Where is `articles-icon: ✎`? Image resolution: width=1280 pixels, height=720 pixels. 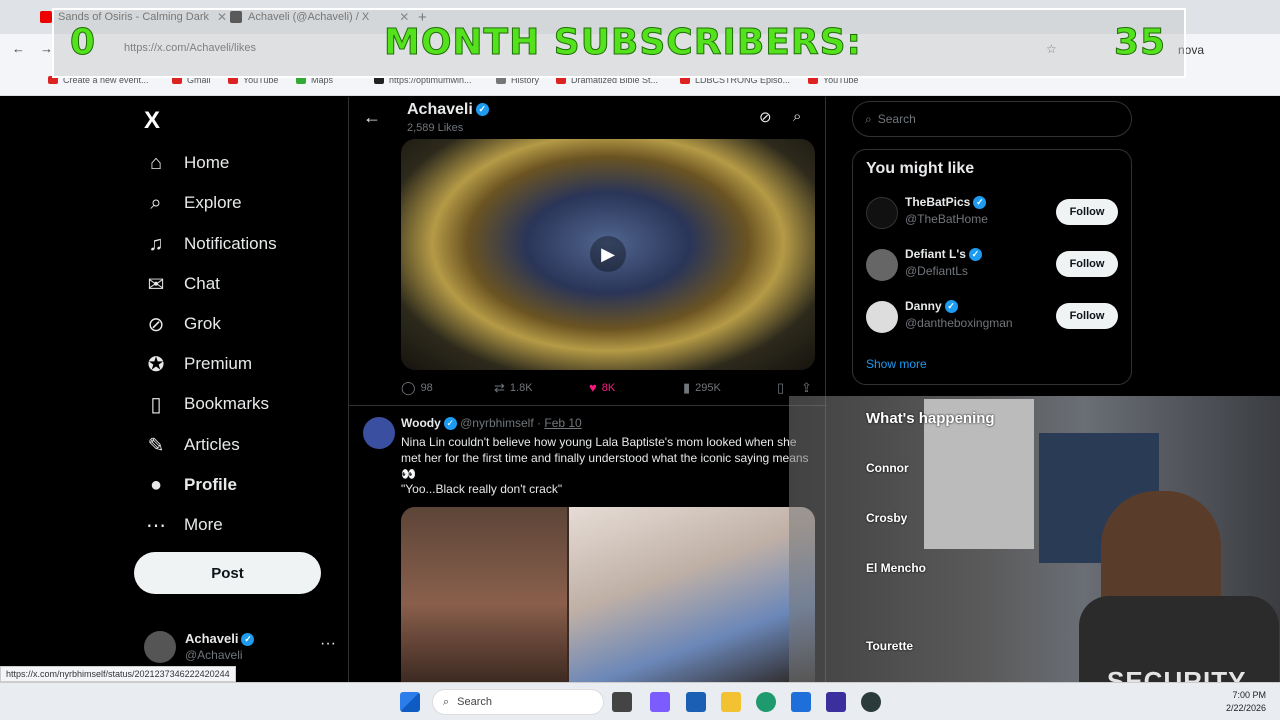 articles-icon: ✎ is located at coordinates (156, 445).